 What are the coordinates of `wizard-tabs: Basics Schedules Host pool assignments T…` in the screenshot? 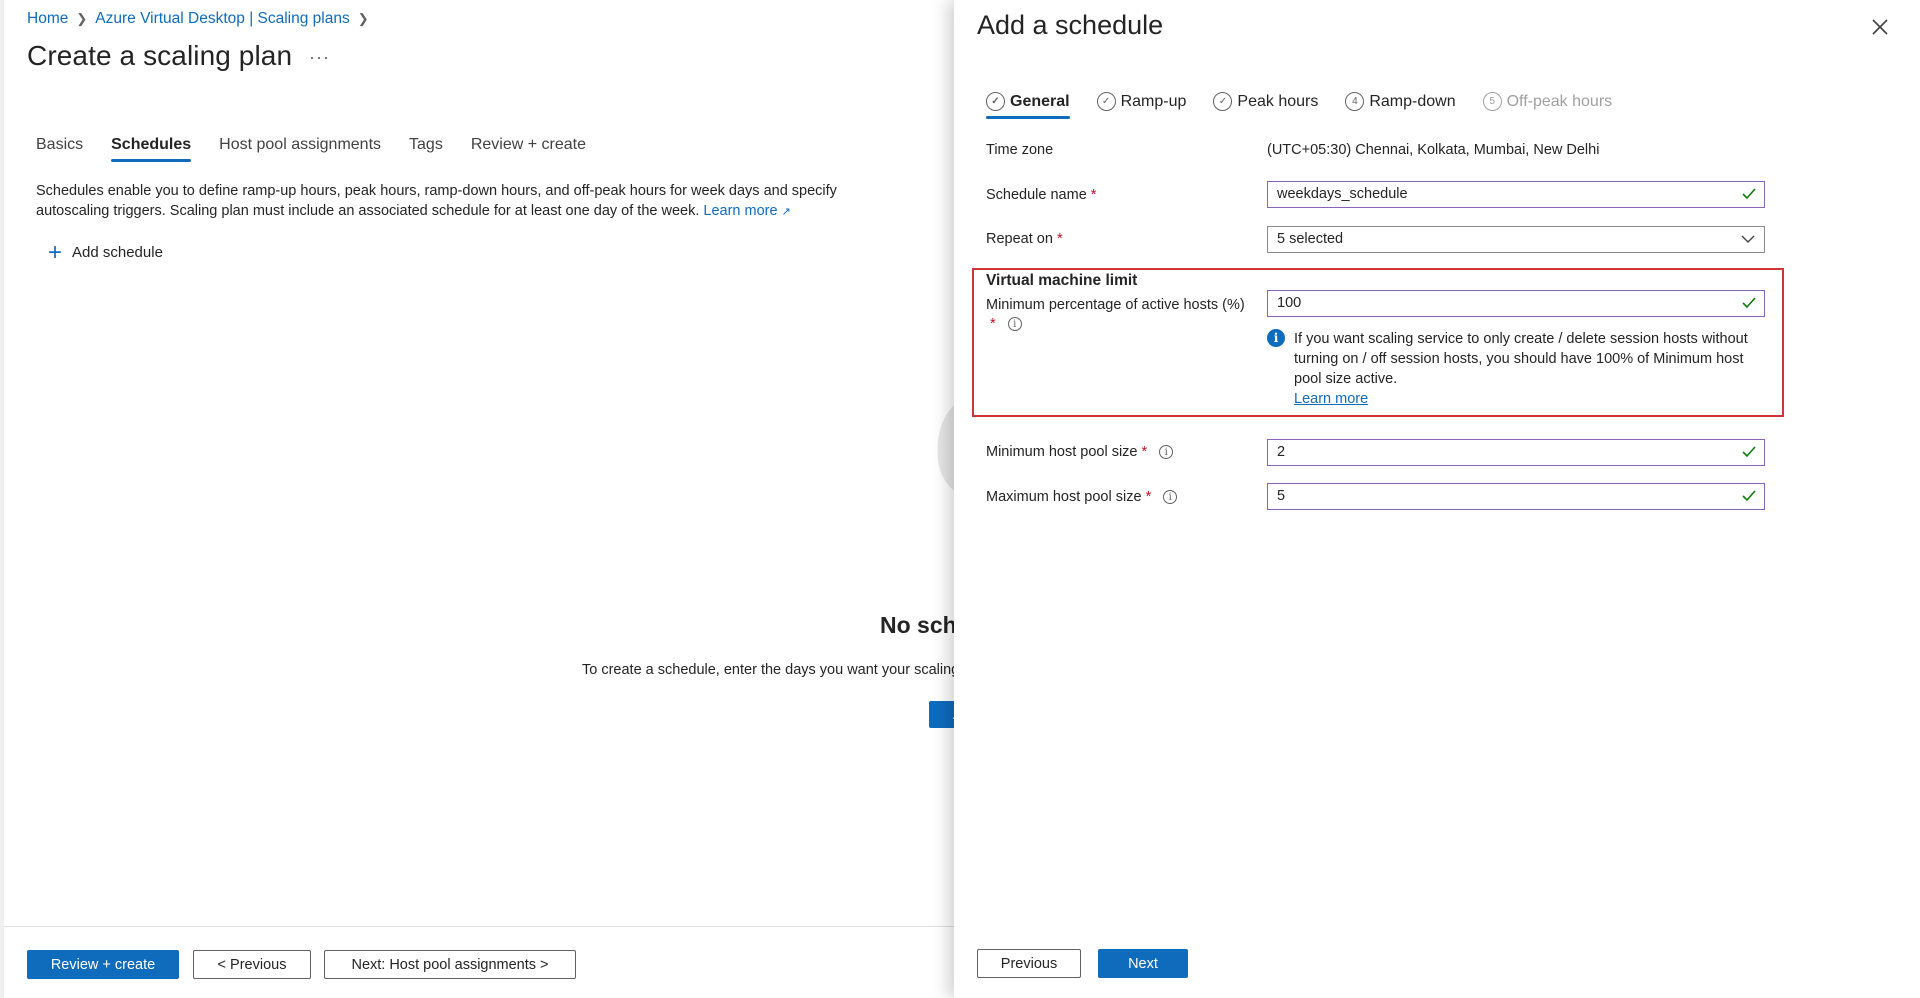 It's located at (325, 149).